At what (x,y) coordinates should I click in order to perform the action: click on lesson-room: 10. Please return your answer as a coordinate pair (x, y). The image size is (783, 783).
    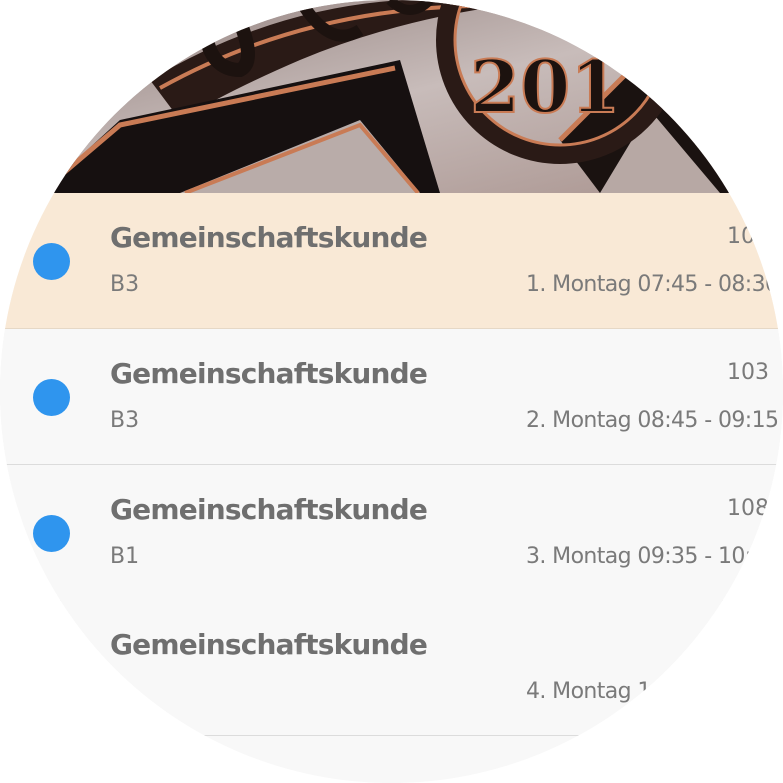
    Looking at the image, I should click on (741, 236).